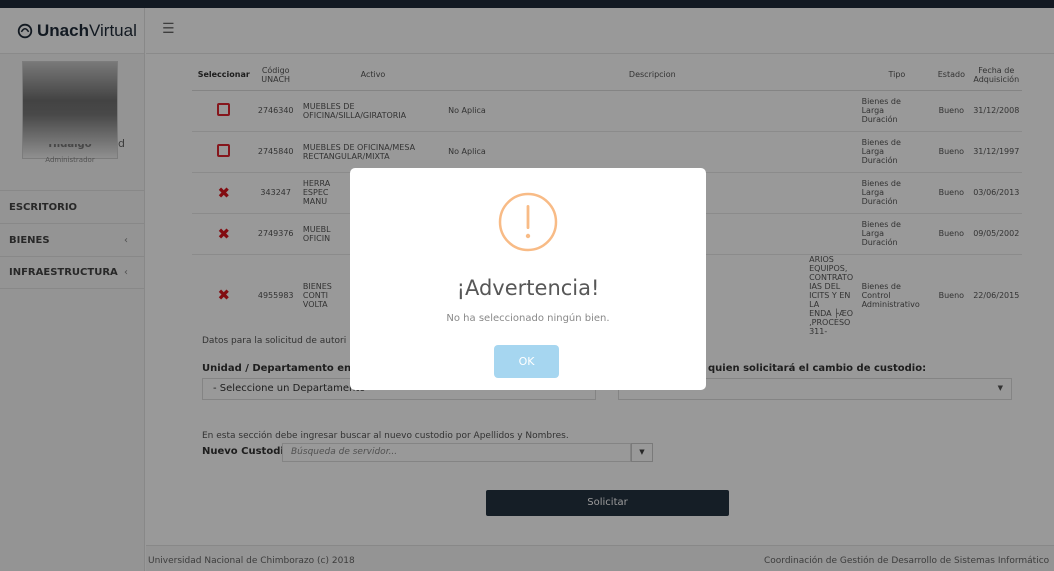 This screenshot has width=1054, height=571. Describe the element at coordinates (528, 222) in the screenshot. I see `warning-icon` at that location.